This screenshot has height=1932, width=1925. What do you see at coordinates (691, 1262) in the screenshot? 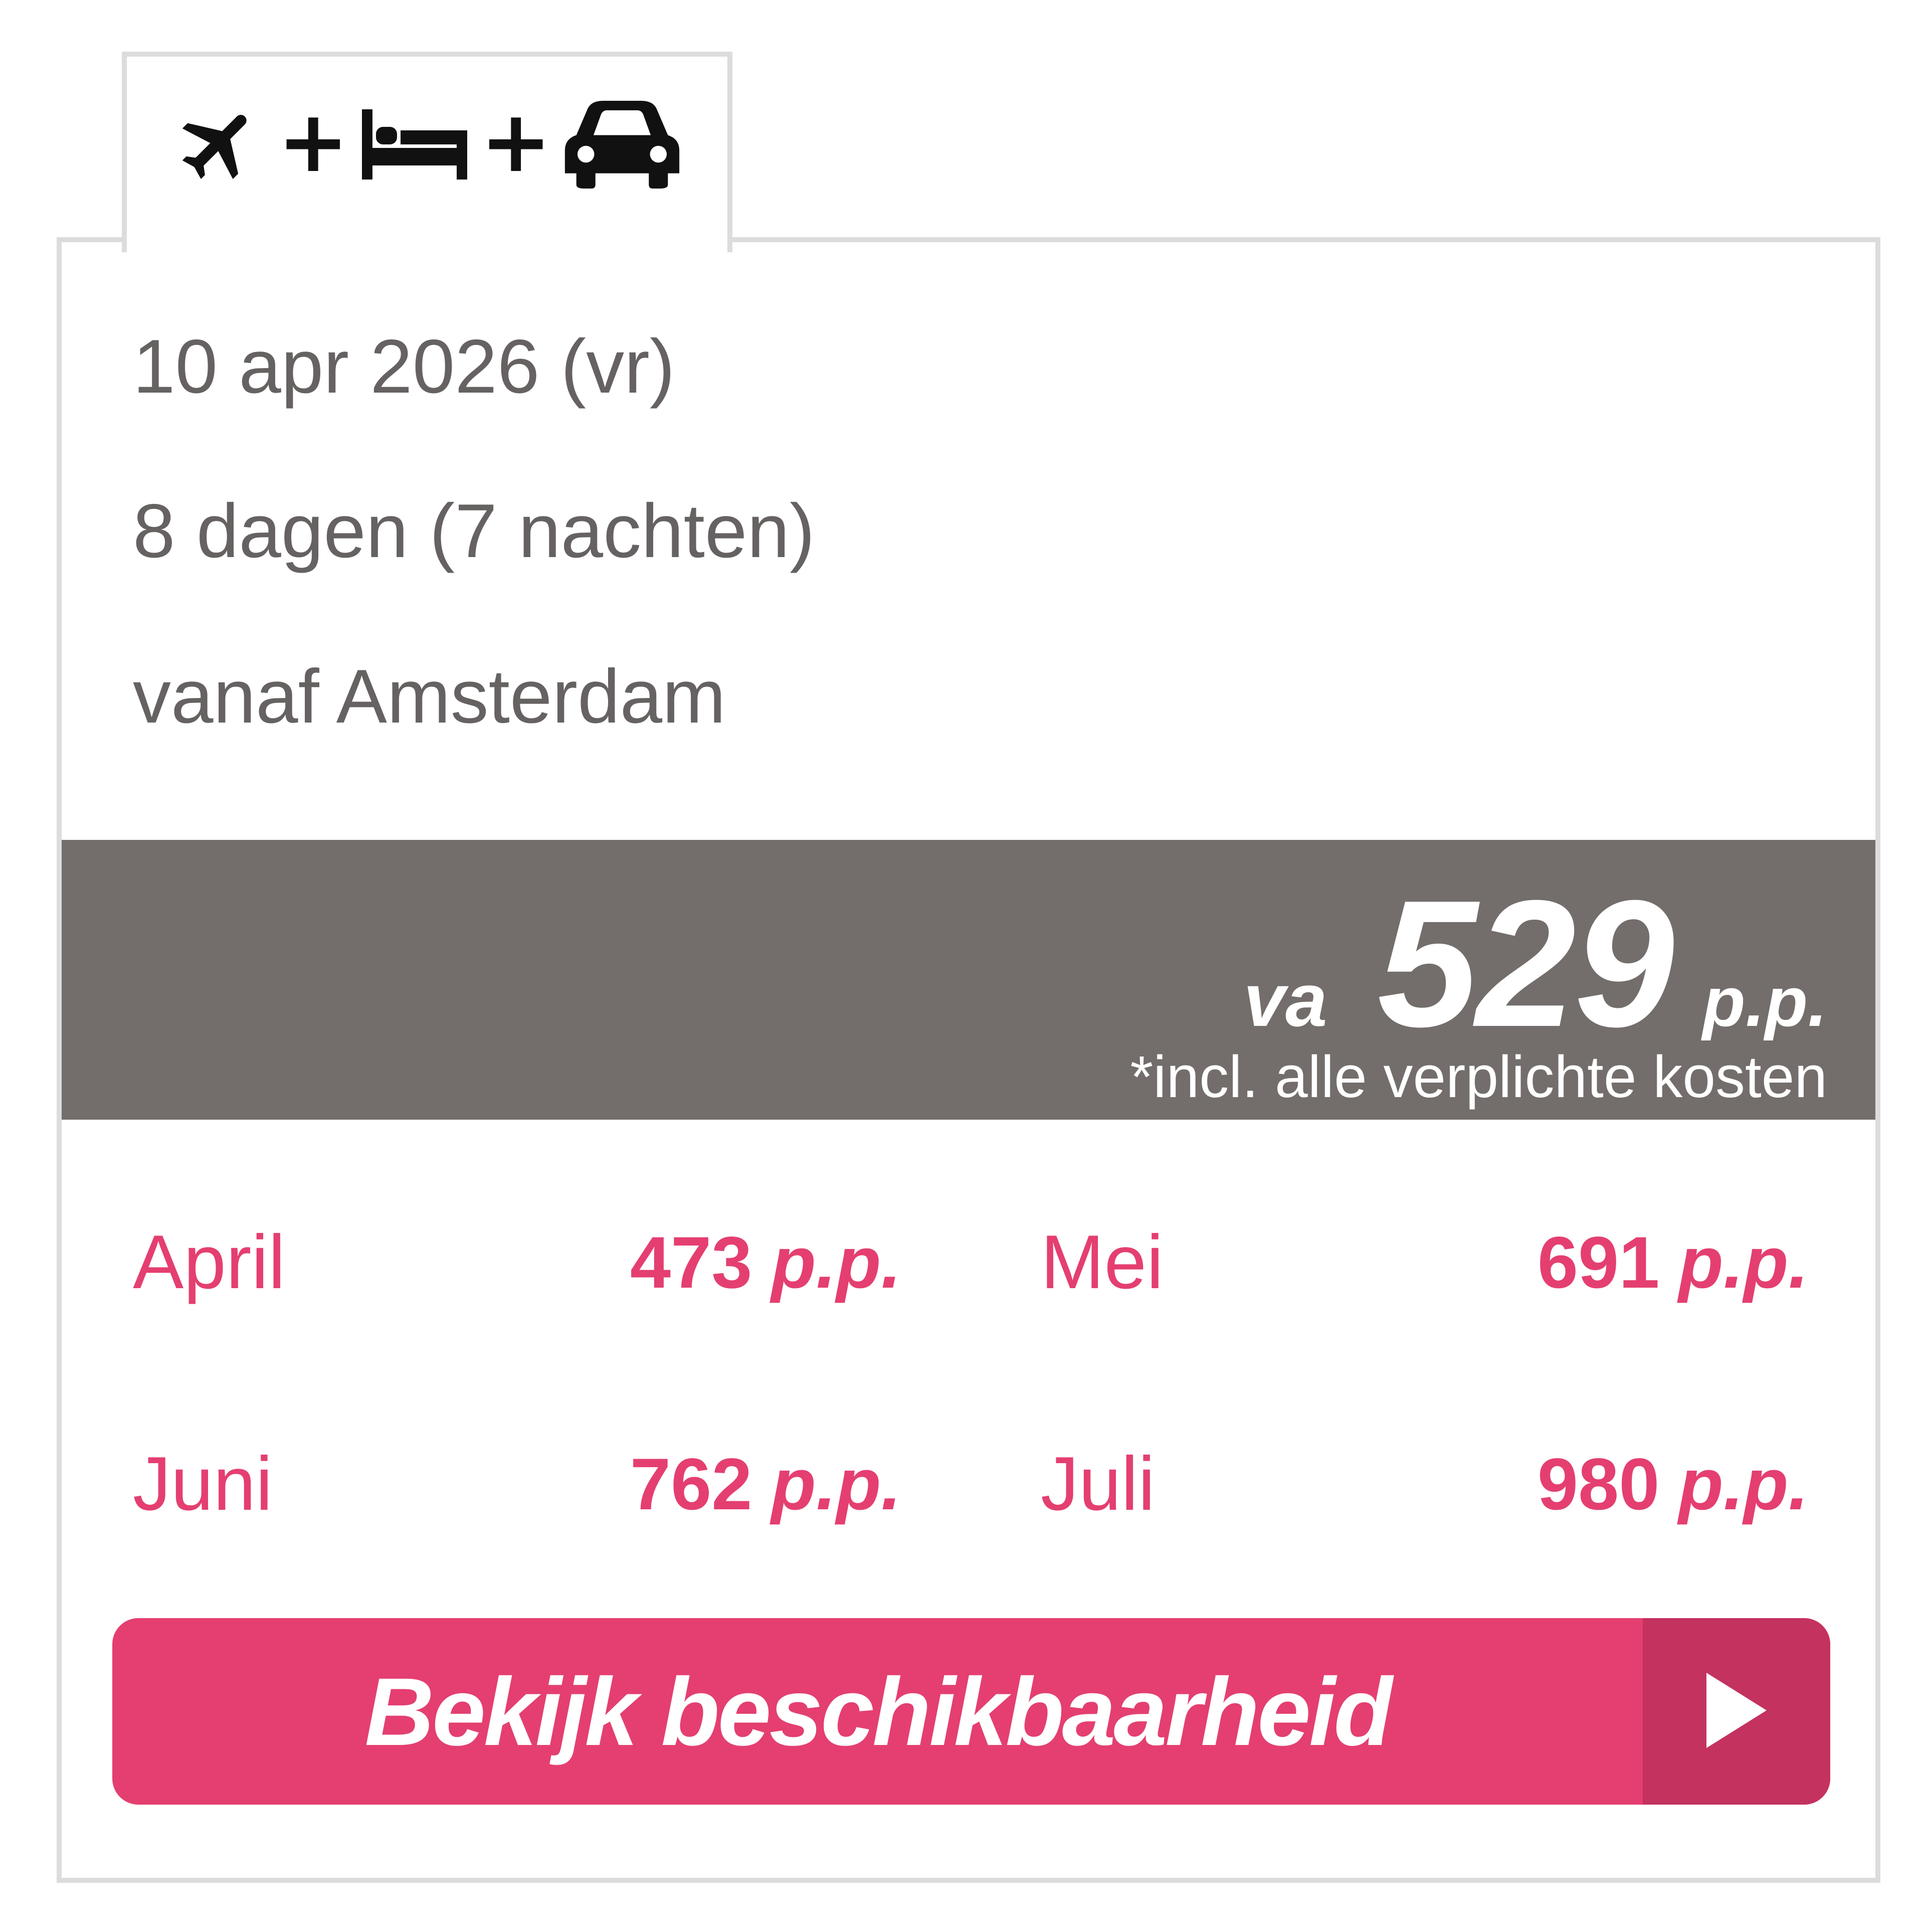
I see `month-price-value: 473` at bounding box center [691, 1262].